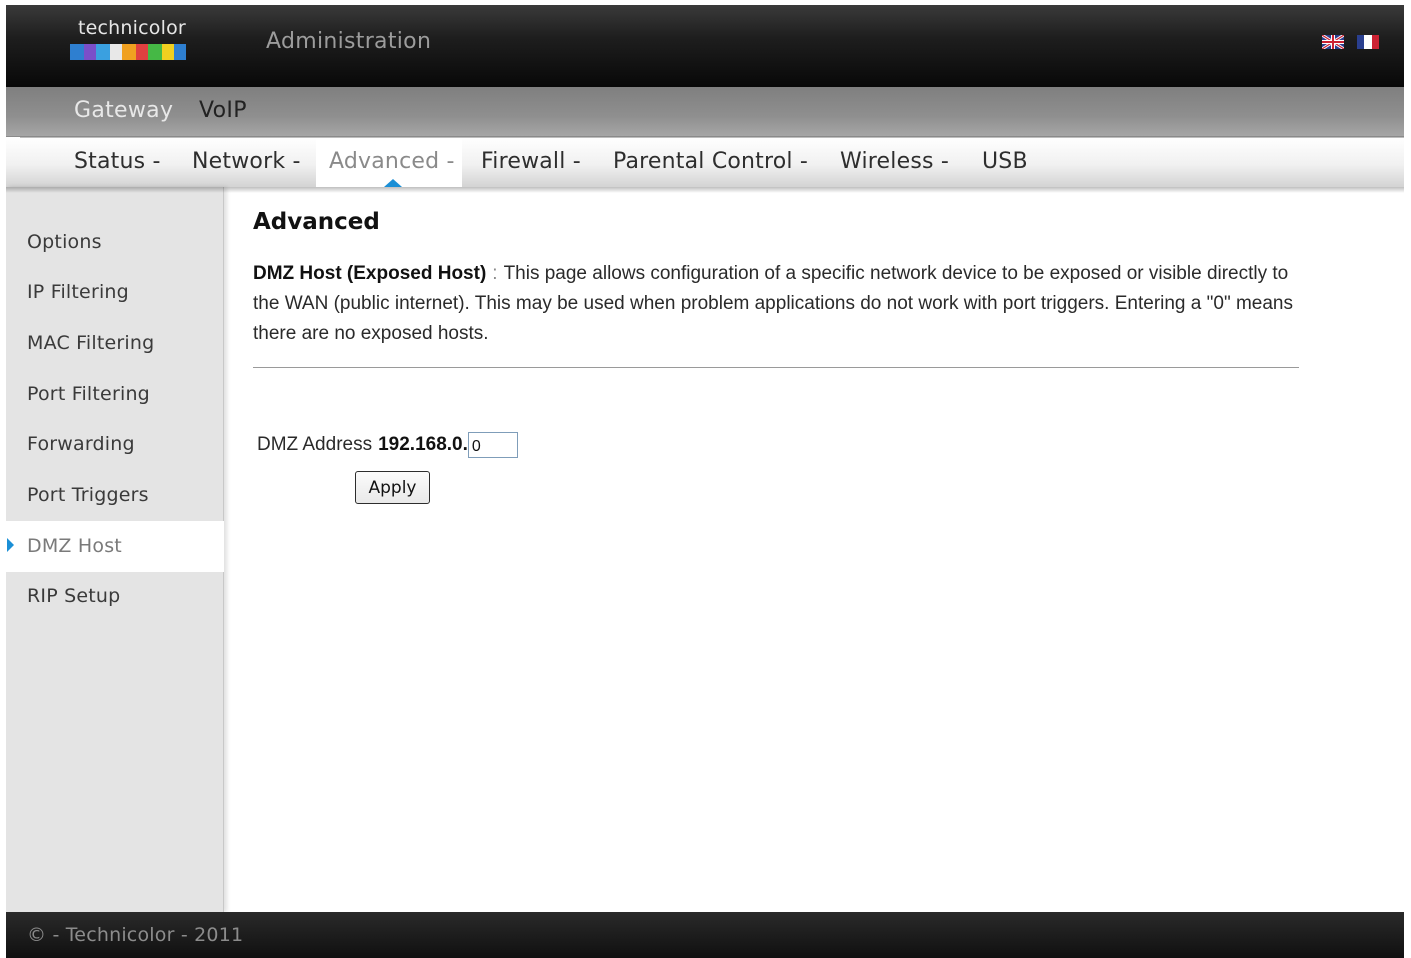 The width and height of the screenshot is (1411, 958). Describe the element at coordinates (1005, 161) in the screenshot. I see `tab-usb: USB` at that location.